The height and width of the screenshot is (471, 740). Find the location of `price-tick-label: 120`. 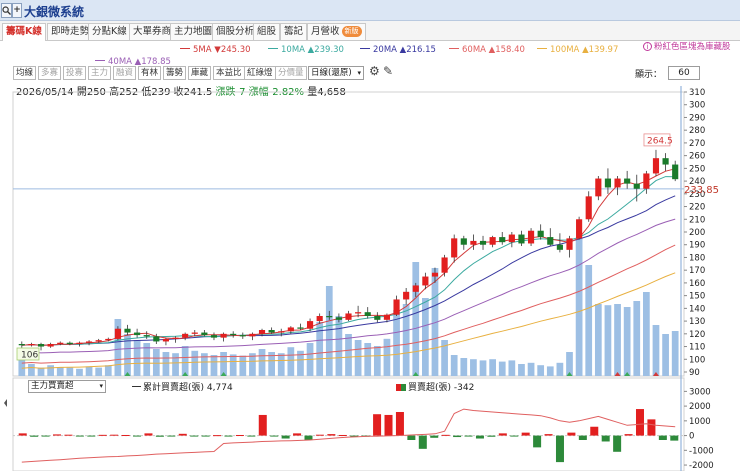

price-tick-label: 120 is located at coordinates (697, 335).